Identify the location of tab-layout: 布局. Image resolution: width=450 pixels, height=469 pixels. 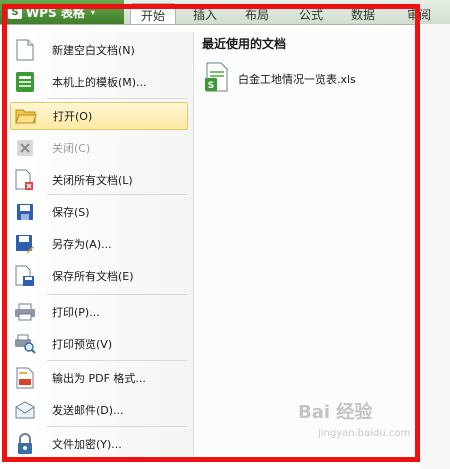
(257, 13).